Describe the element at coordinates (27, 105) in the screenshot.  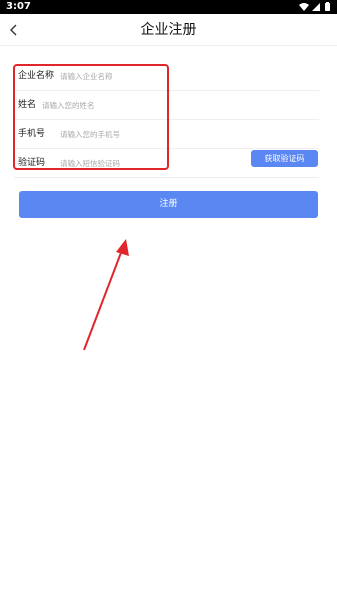
I see `name-label: 姓名` at that location.